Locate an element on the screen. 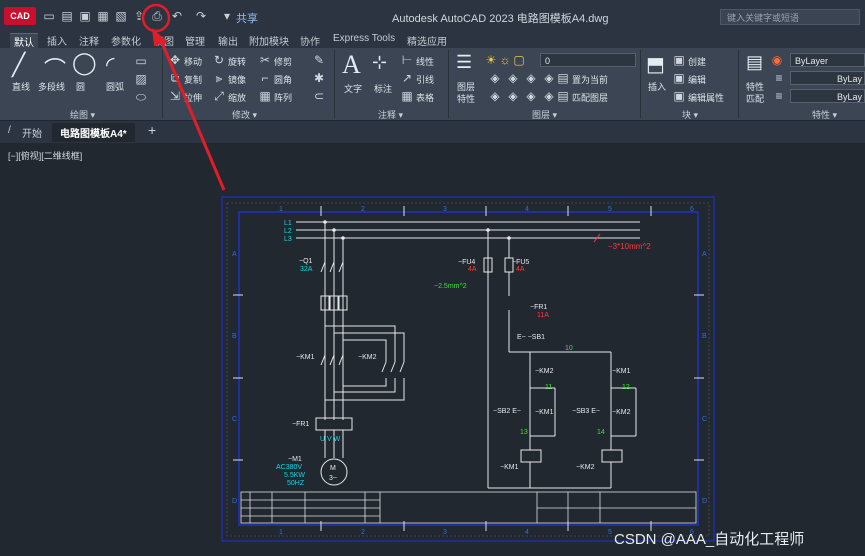  watermark: CSDN @AAA_自动化工程师 is located at coordinates (709, 539).